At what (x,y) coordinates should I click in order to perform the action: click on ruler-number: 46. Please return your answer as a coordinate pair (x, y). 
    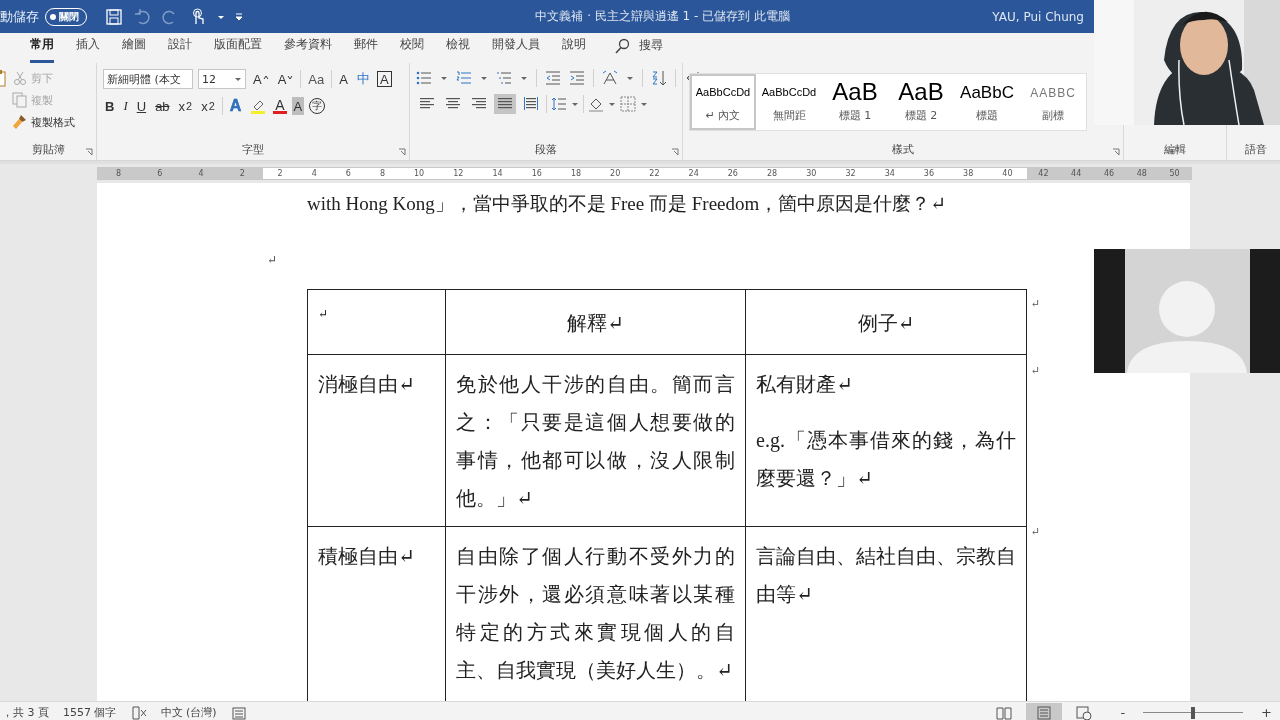
    Looking at the image, I should click on (1109, 173).